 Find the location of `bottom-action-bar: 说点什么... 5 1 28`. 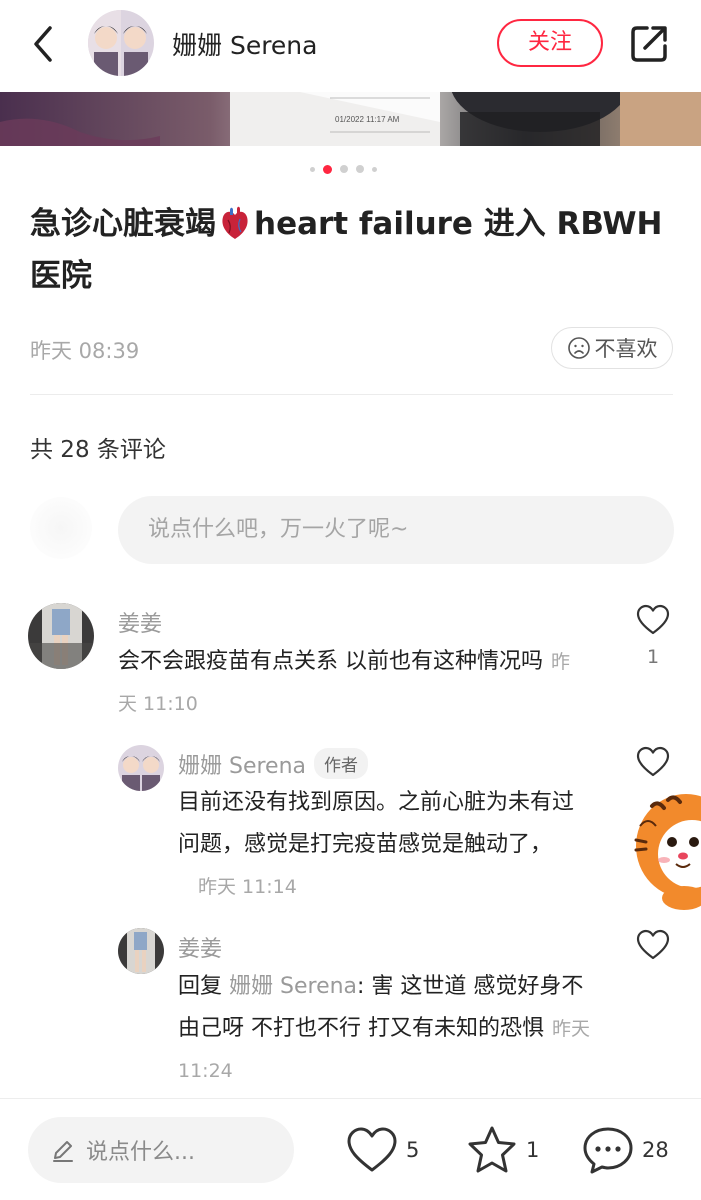

bottom-action-bar: 说点什么... 5 1 28 is located at coordinates (350, 1149).